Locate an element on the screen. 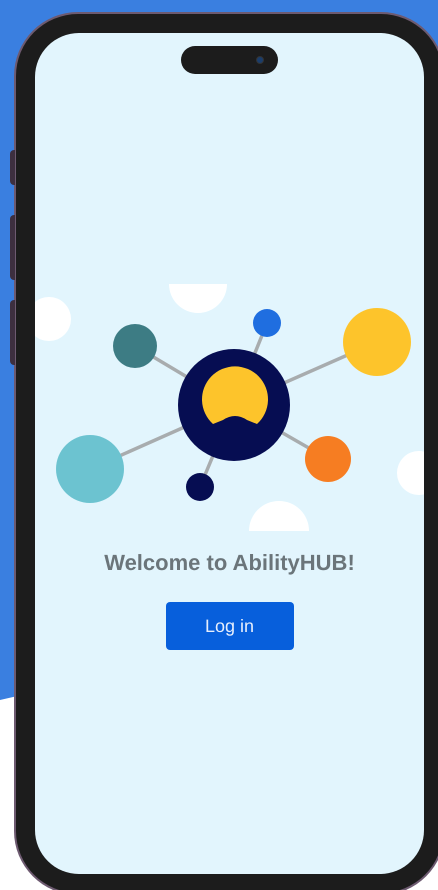  login-button: Log in is located at coordinates (230, 626).